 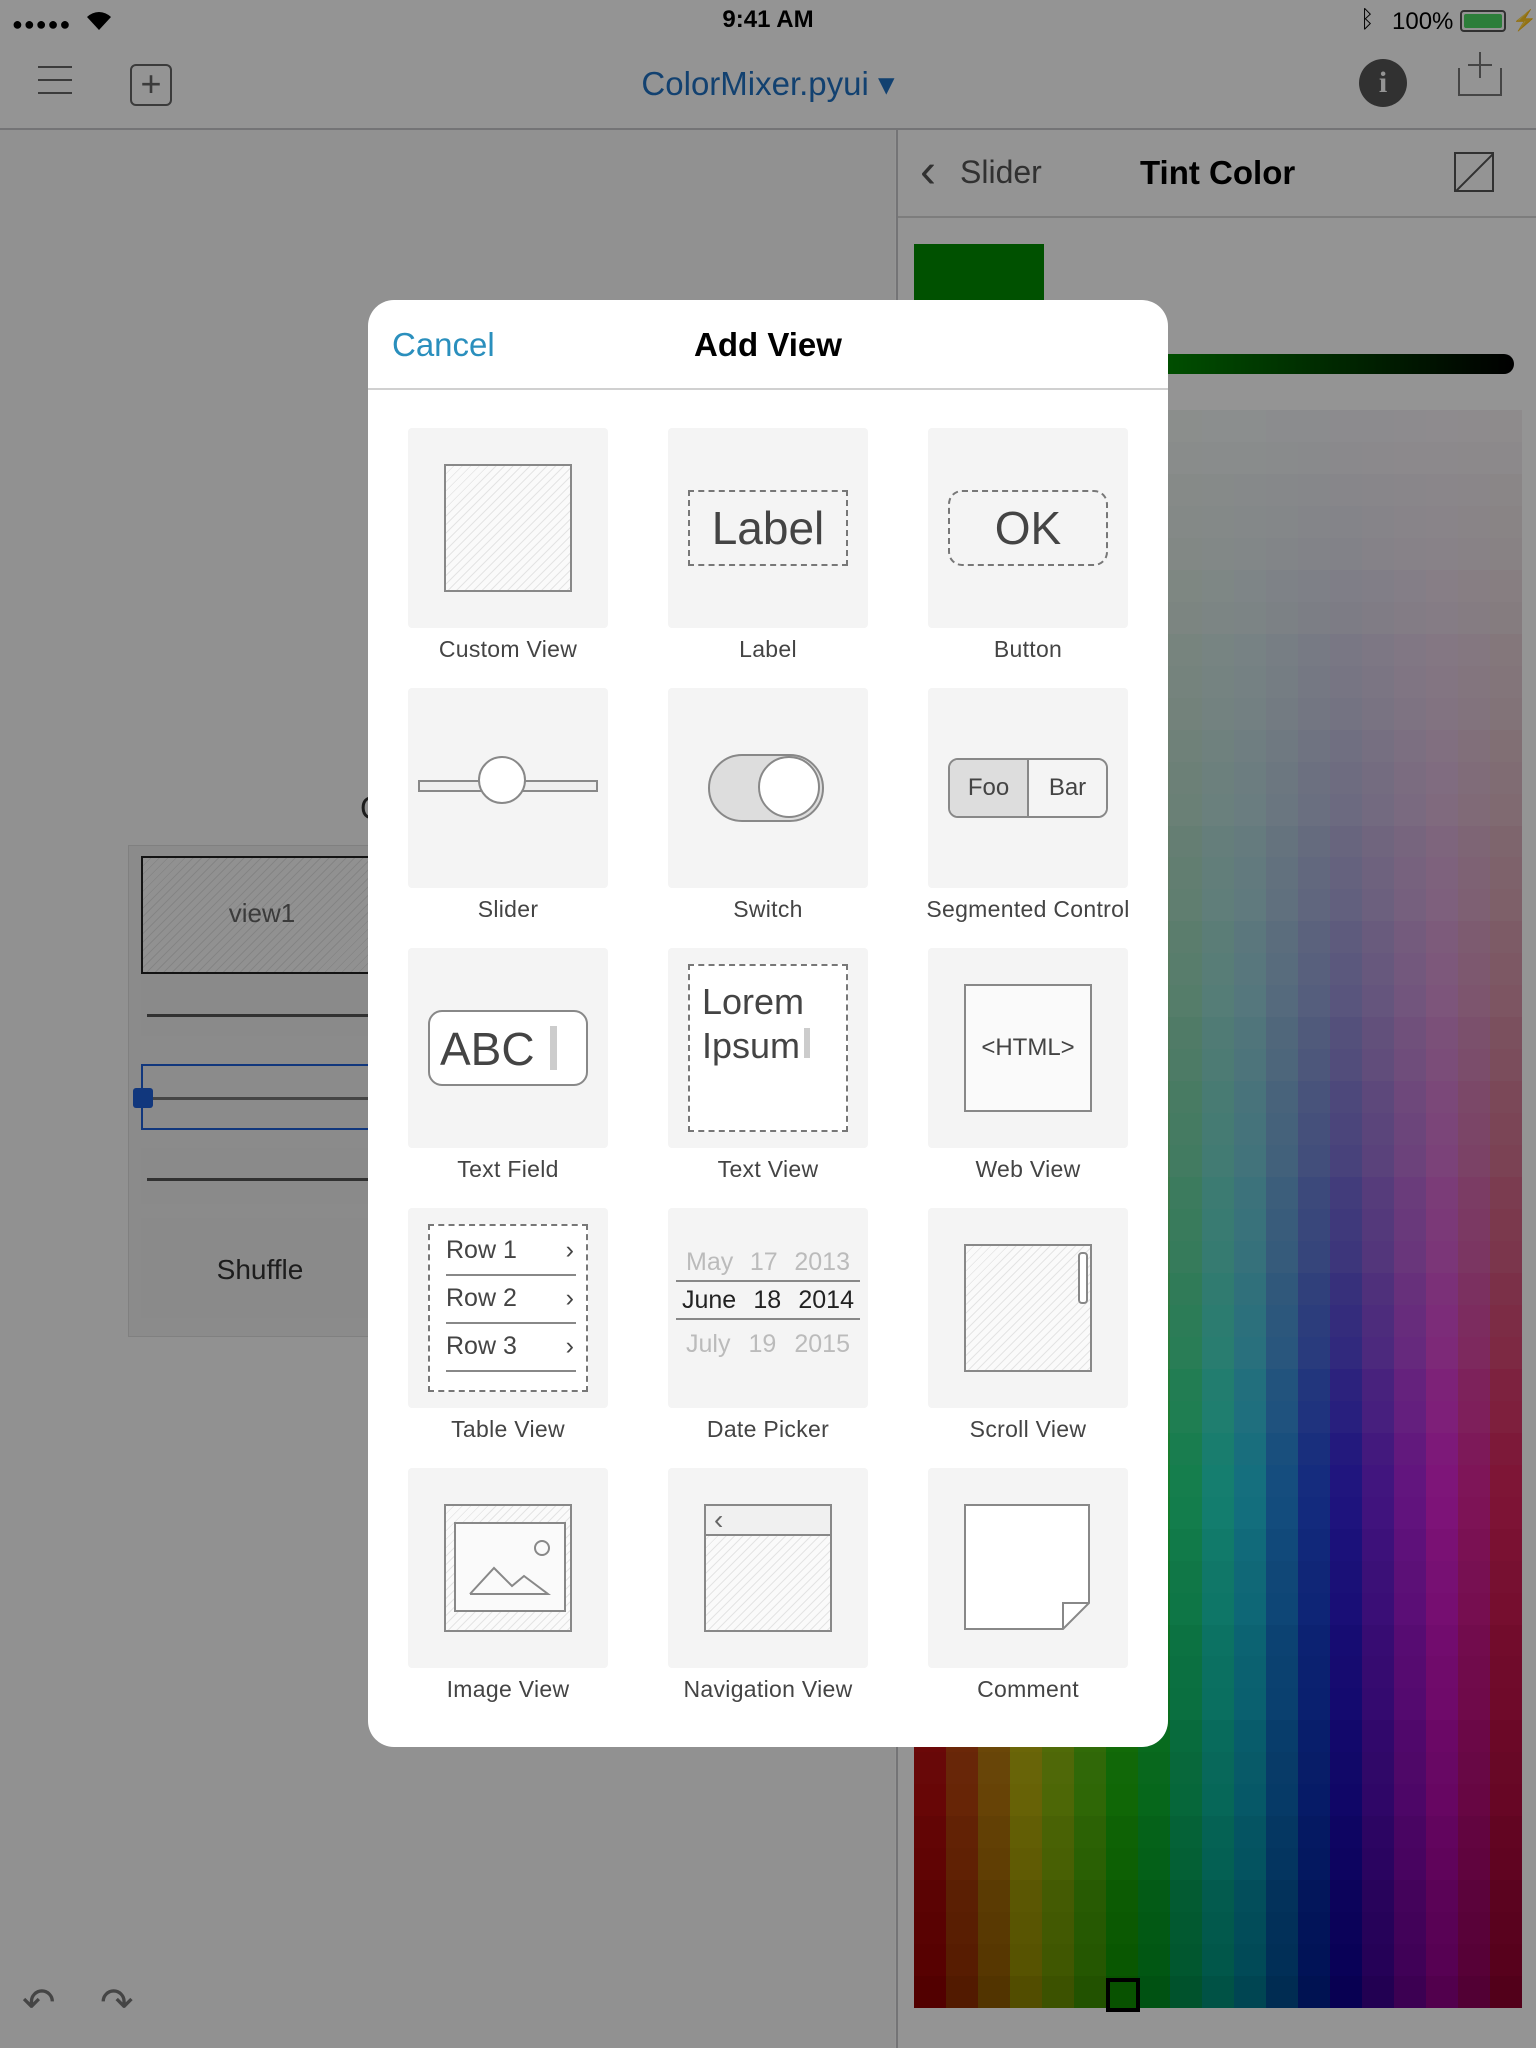 I want to click on tile-label-slider: Slider, so click(x=508, y=909).